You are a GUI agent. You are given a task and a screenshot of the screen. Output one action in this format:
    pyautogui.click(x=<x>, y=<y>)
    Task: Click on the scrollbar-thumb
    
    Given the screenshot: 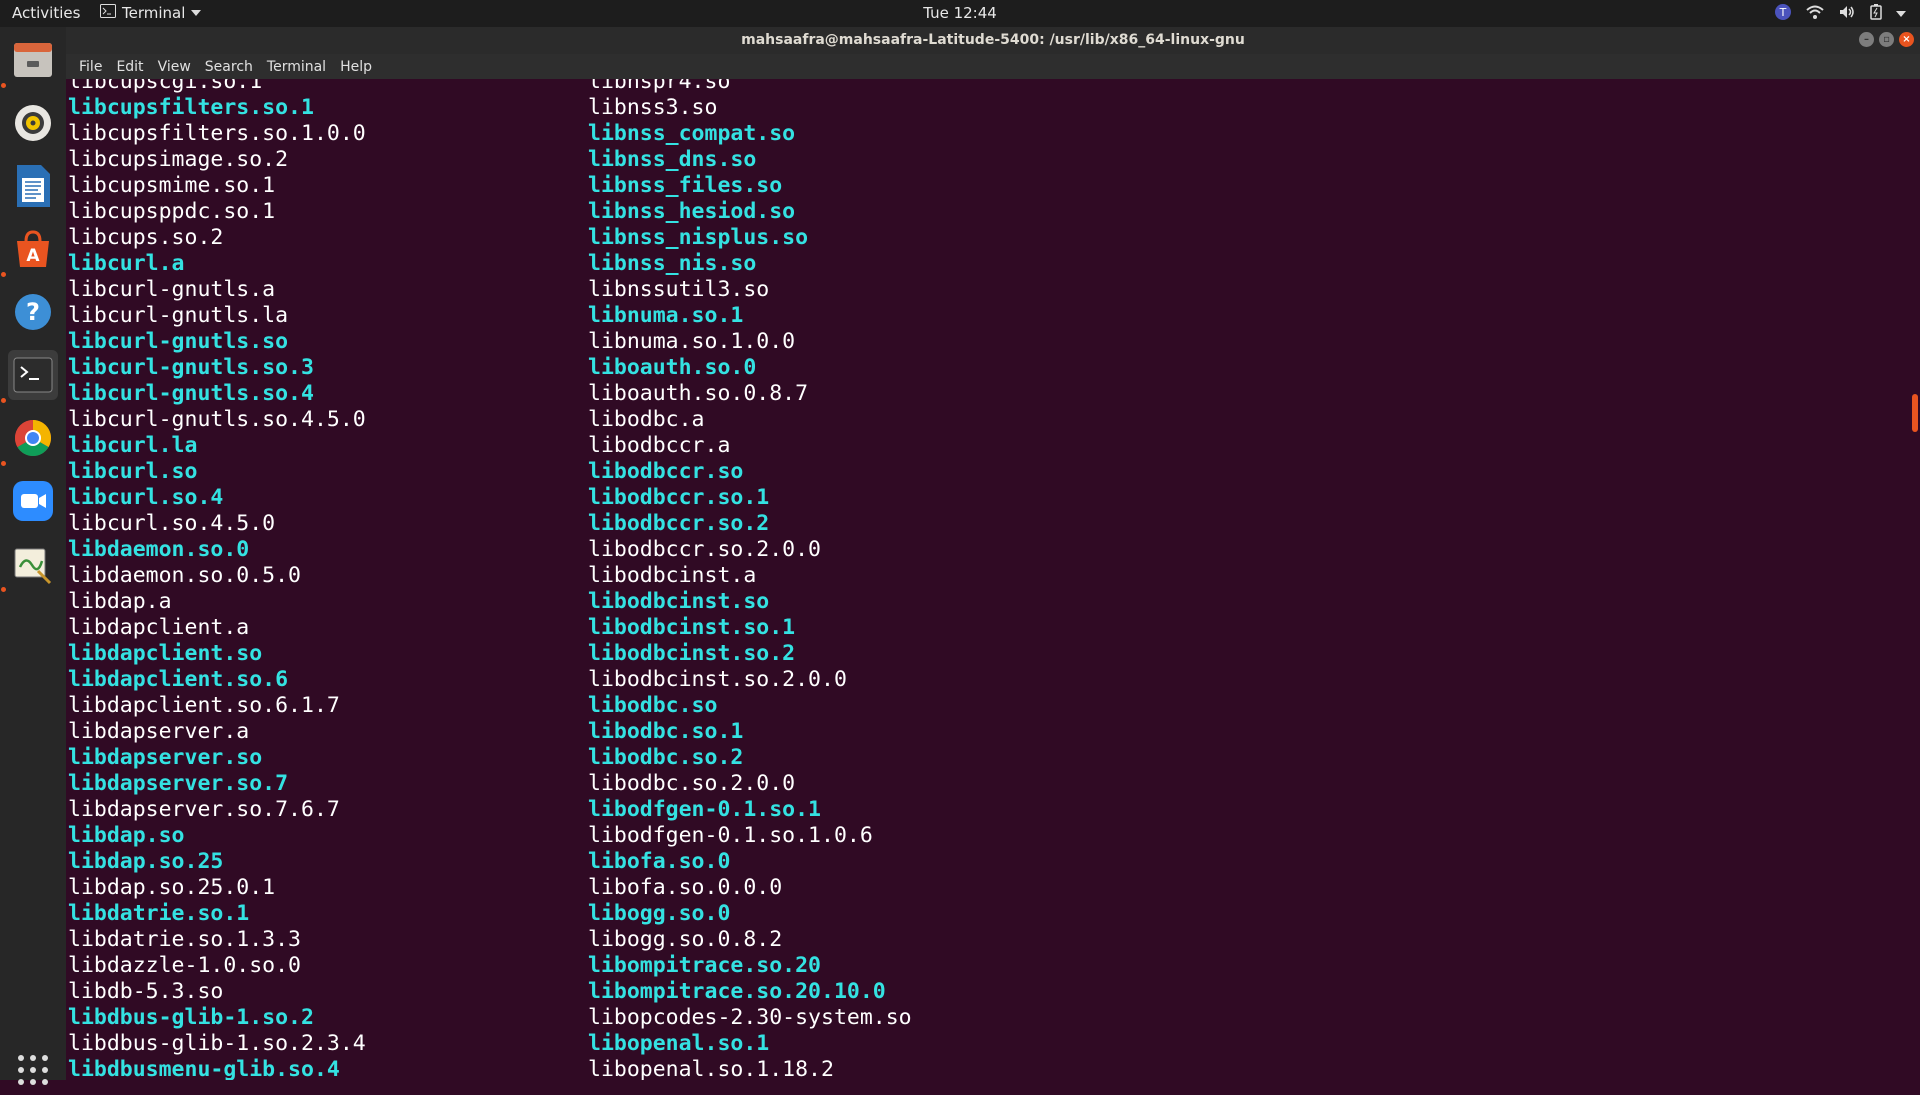 What is the action you would take?
    pyautogui.click(x=1915, y=413)
    